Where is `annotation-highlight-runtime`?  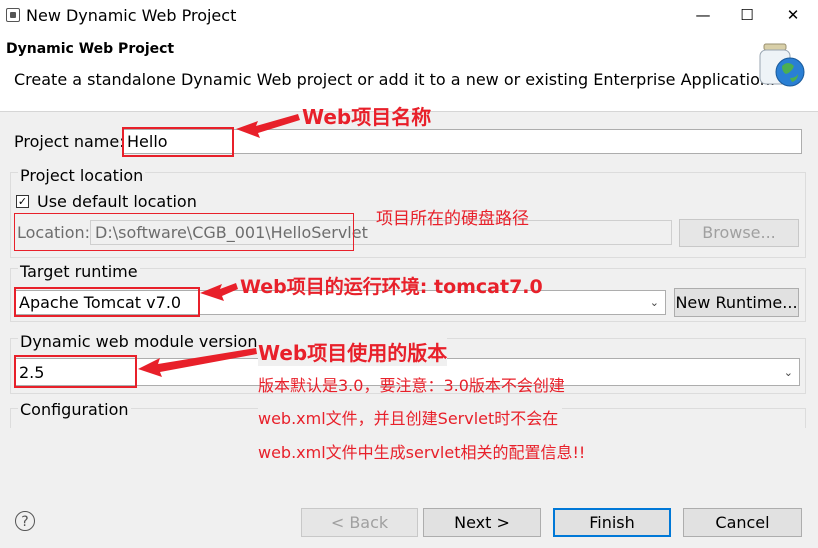 annotation-highlight-runtime is located at coordinates (107, 302).